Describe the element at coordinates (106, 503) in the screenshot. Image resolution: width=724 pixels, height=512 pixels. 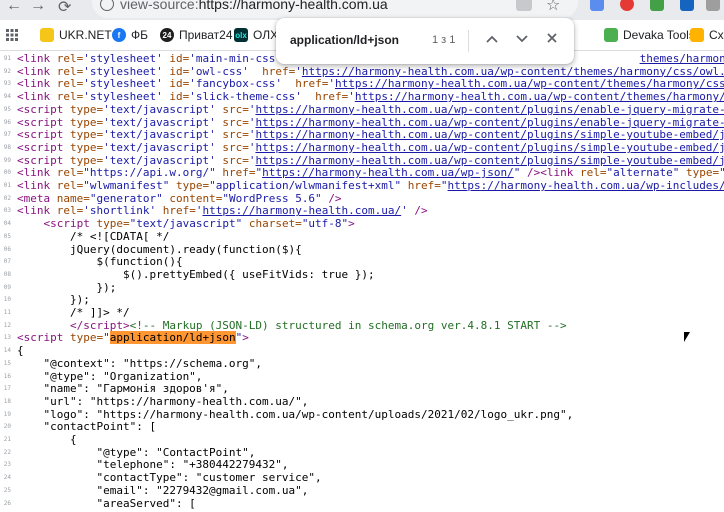
I see `source-code-text: "areaServed": [` at that location.